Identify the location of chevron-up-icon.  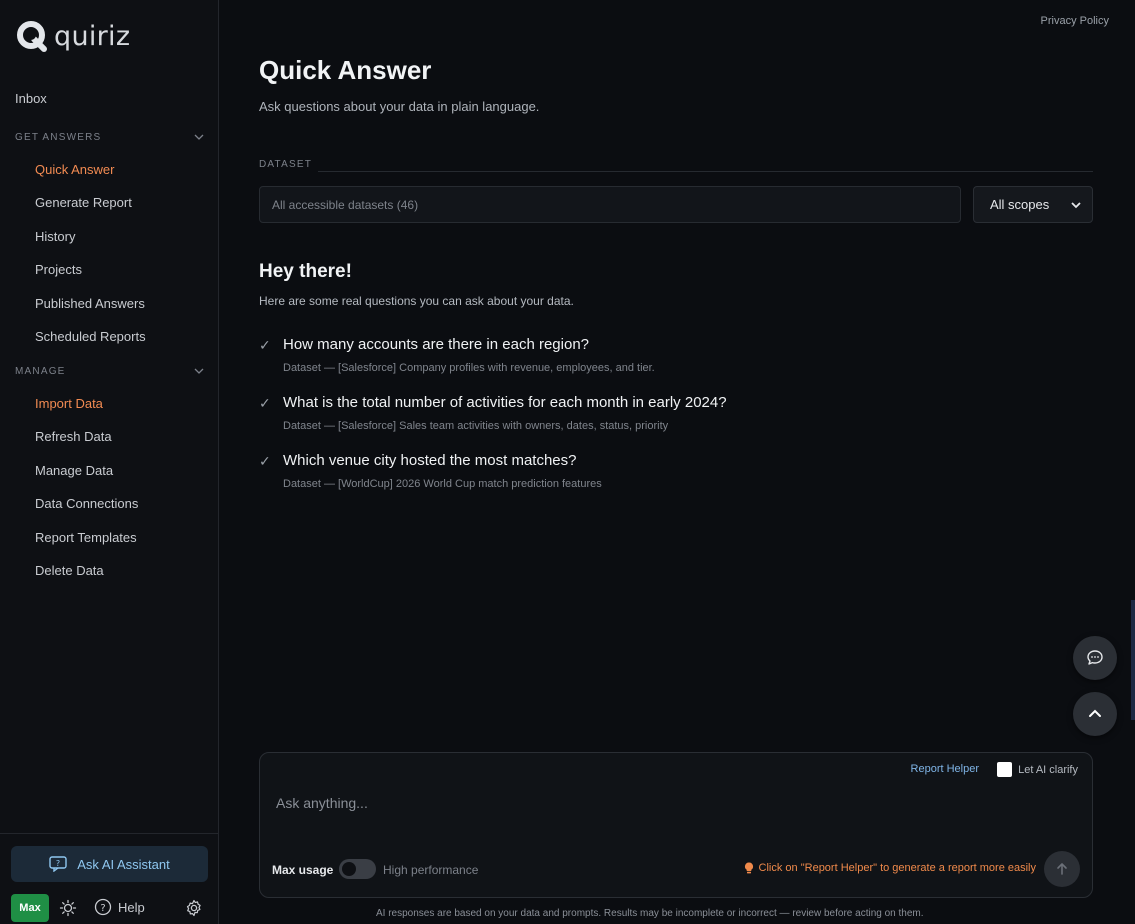
(1095, 713).